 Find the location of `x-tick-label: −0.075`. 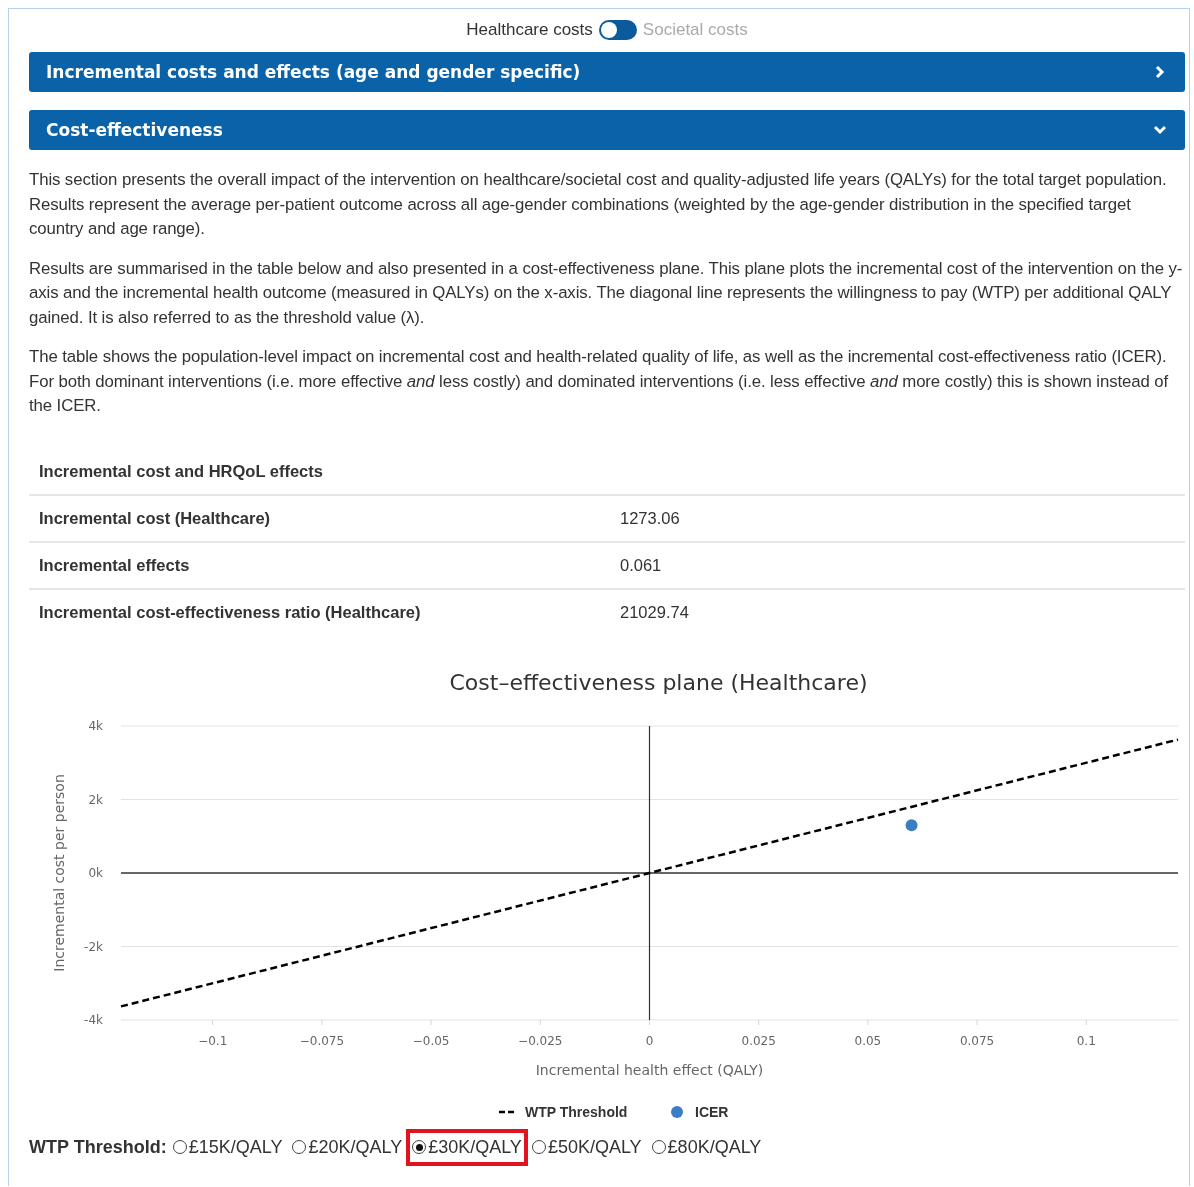

x-tick-label: −0.075 is located at coordinates (322, 1040).